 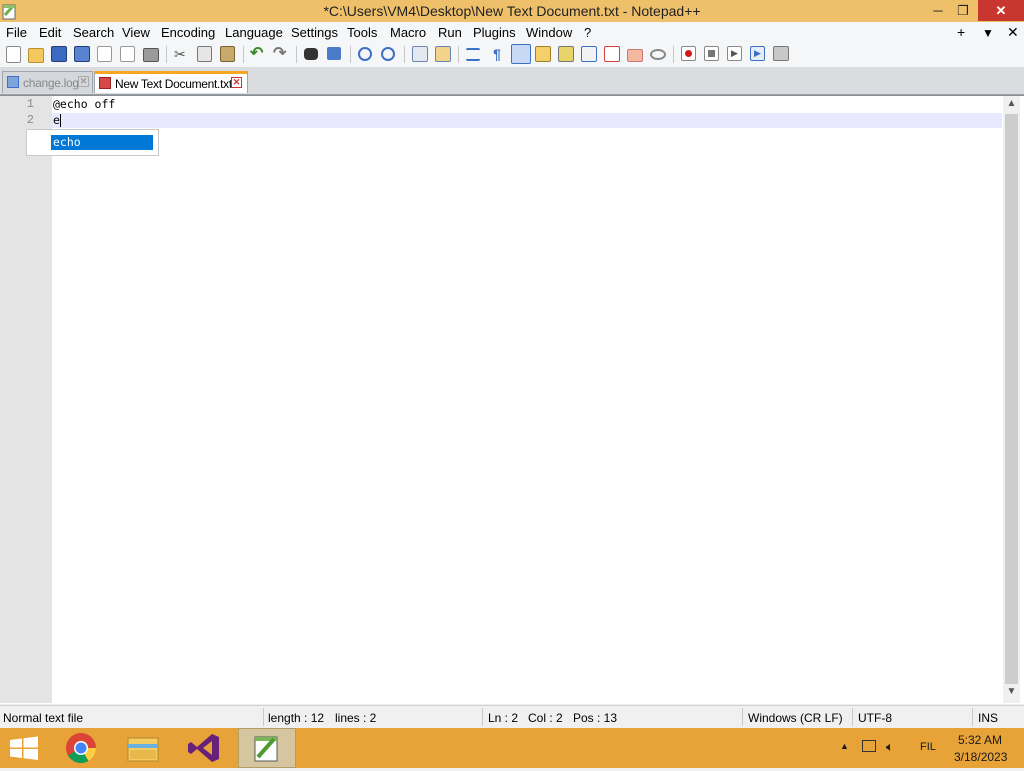 I want to click on tray-expand-icon: ▲, so click(x=844, y=746).